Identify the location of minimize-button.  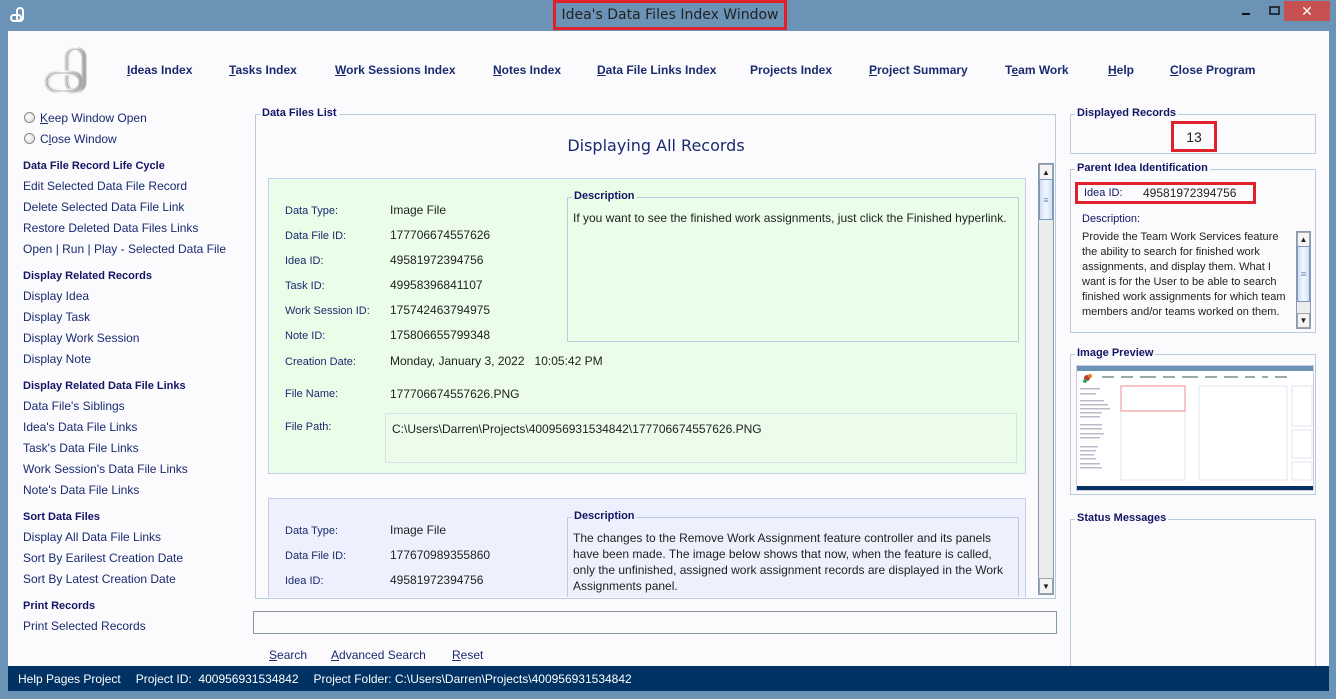
(1247, 11).